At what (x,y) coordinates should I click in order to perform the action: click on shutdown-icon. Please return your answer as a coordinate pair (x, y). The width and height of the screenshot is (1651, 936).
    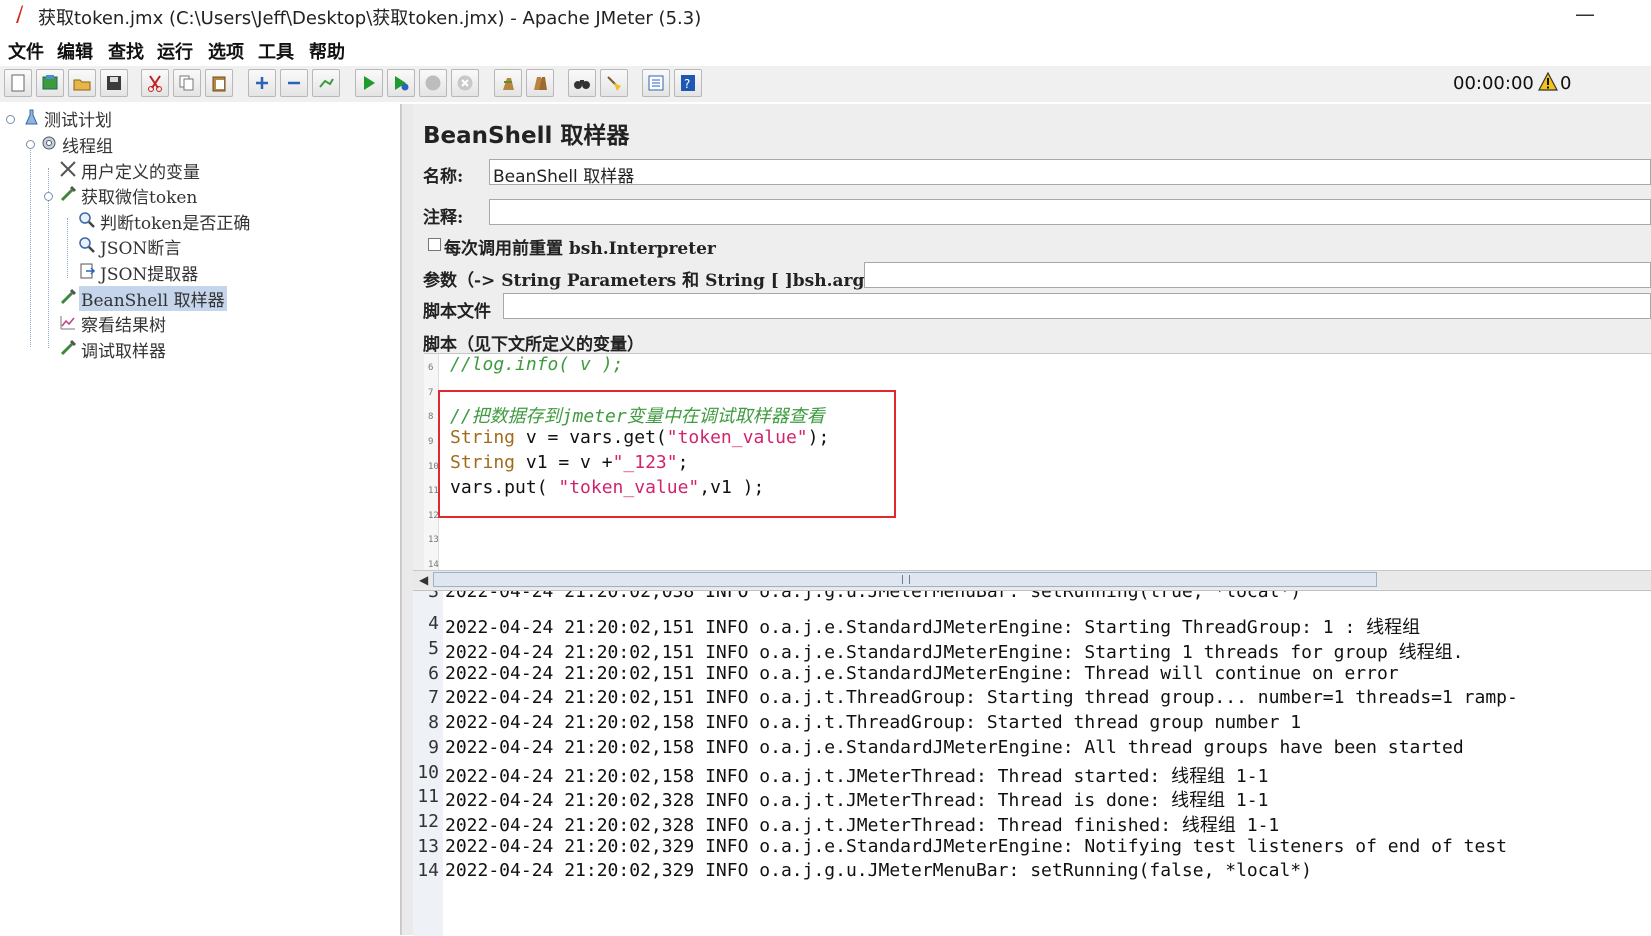
    Looking at the image, I should click on (465, 83).